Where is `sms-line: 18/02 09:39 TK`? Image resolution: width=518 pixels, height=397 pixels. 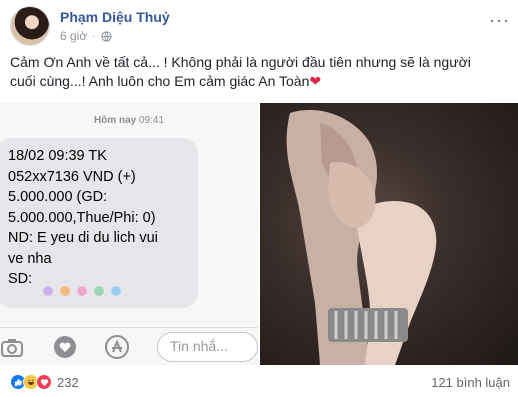
sms-line: 18/02 09:39 TK is located at coordinates (57, 156).